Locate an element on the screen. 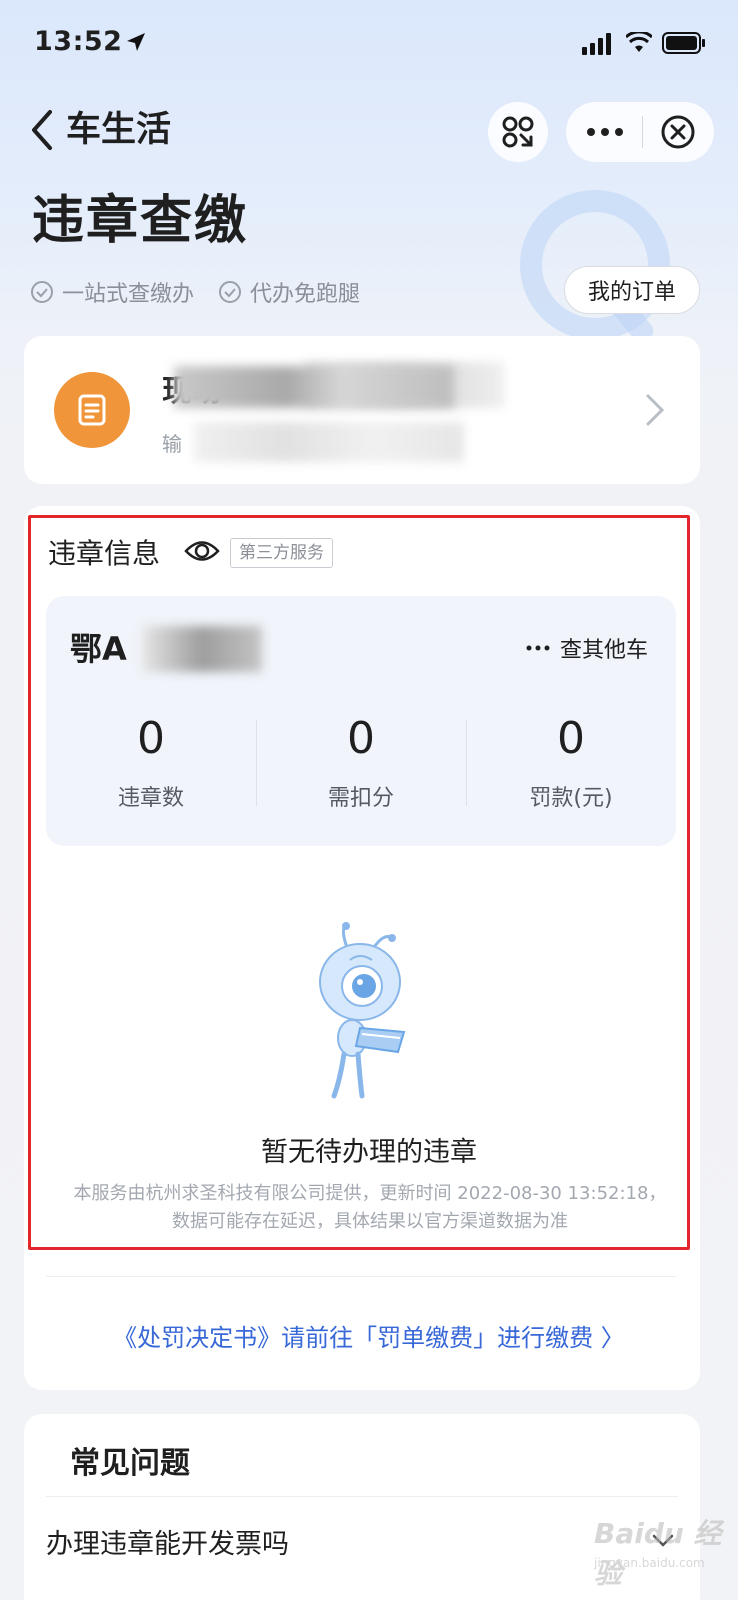 The image size is (738, 1600). pay-fine-link: 《处罚决定书》请前往「罚单缴费」进行缴费 〉 is located at coordinates (369, 1335).